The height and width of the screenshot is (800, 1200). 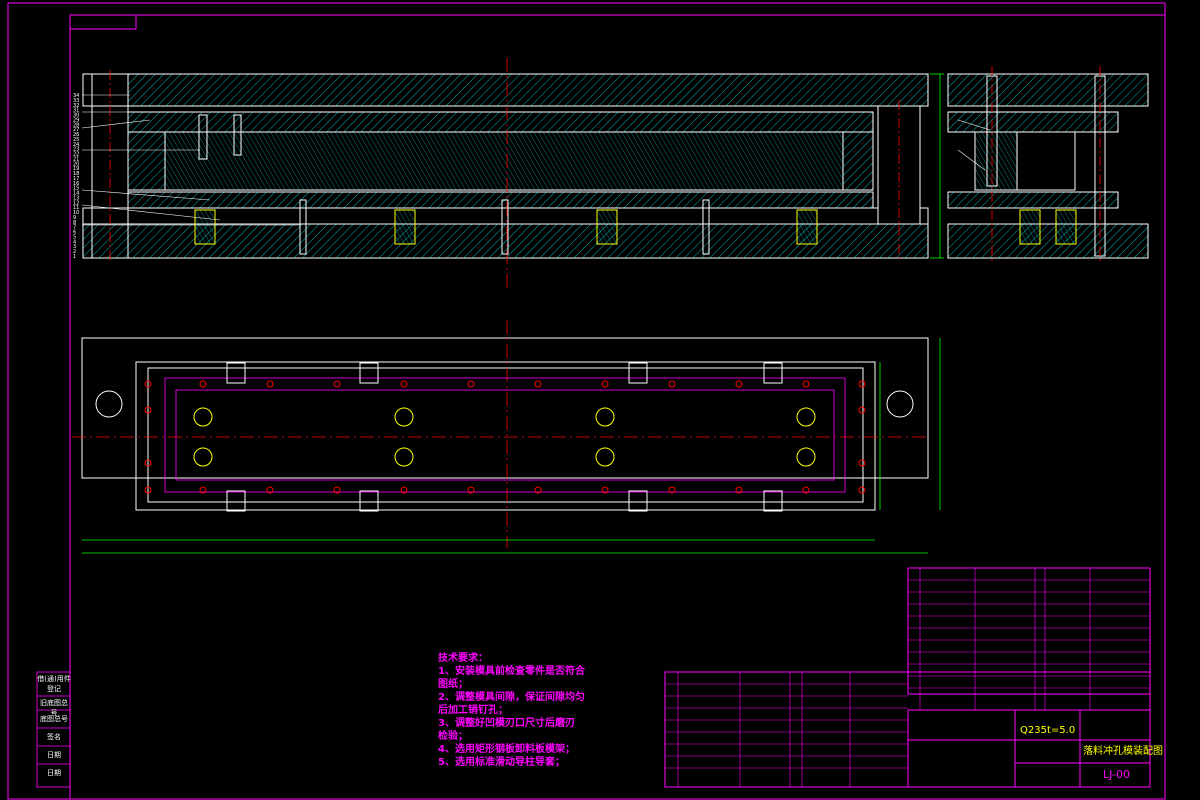 I want to click on bom-lower-rows, so click(x=786, y=729).